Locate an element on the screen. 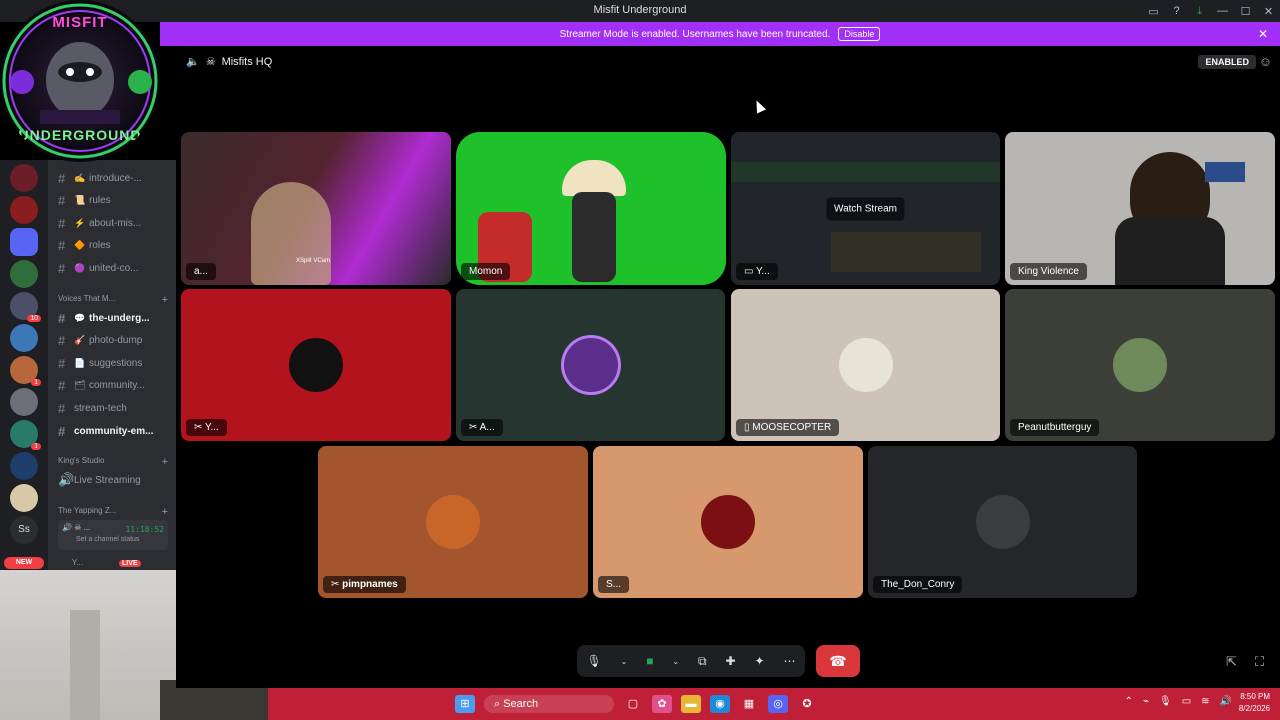 Image resolution: width=1280 pixels, height=720 pixels. discord-icon: ◎ is located at coordinates (778, 704).